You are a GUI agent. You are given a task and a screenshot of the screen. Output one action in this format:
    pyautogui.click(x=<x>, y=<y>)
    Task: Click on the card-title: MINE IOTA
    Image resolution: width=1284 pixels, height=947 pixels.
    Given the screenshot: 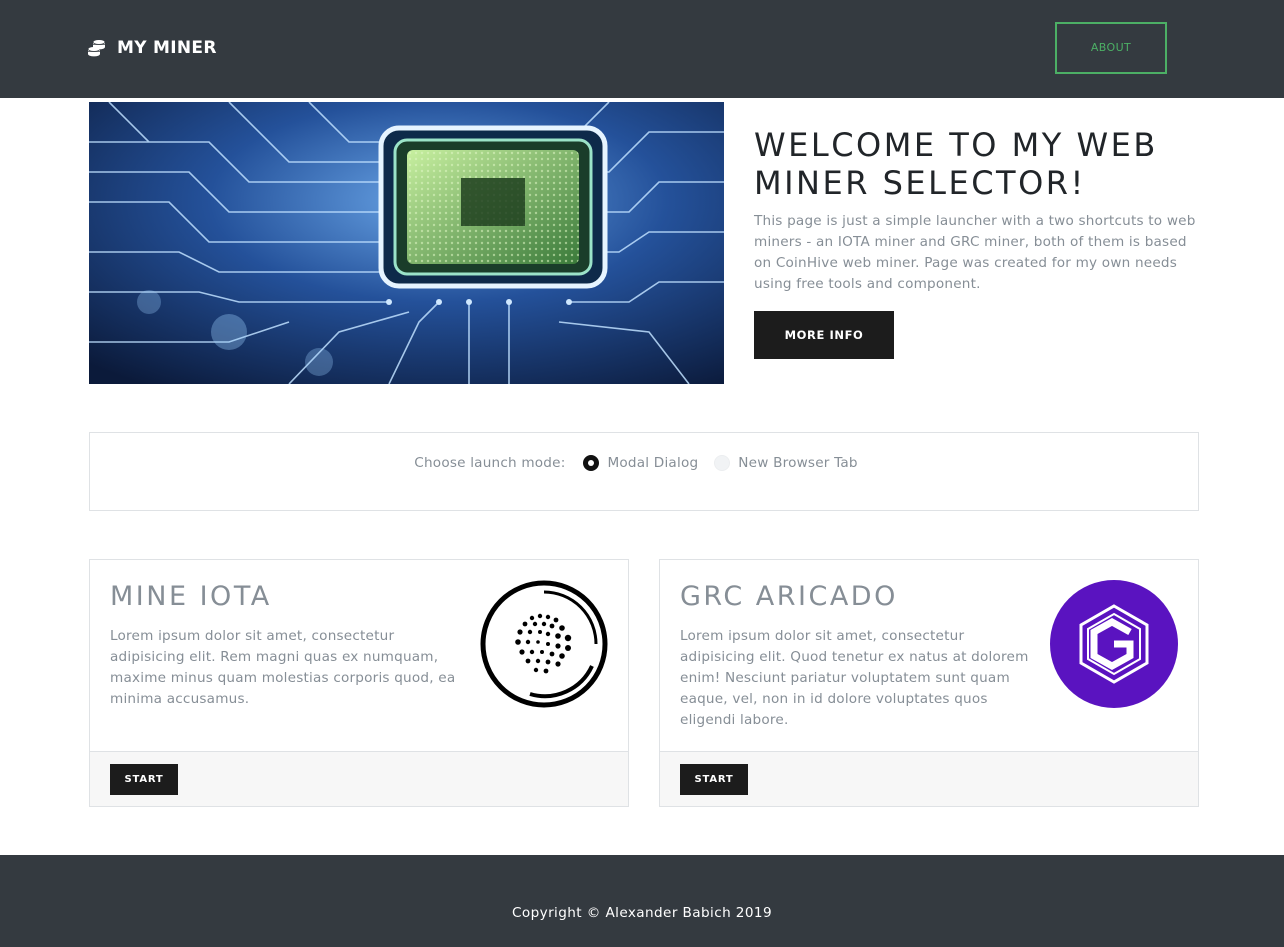 What is the action you would take?
    pyautogui.click(x=191, y=596)
    